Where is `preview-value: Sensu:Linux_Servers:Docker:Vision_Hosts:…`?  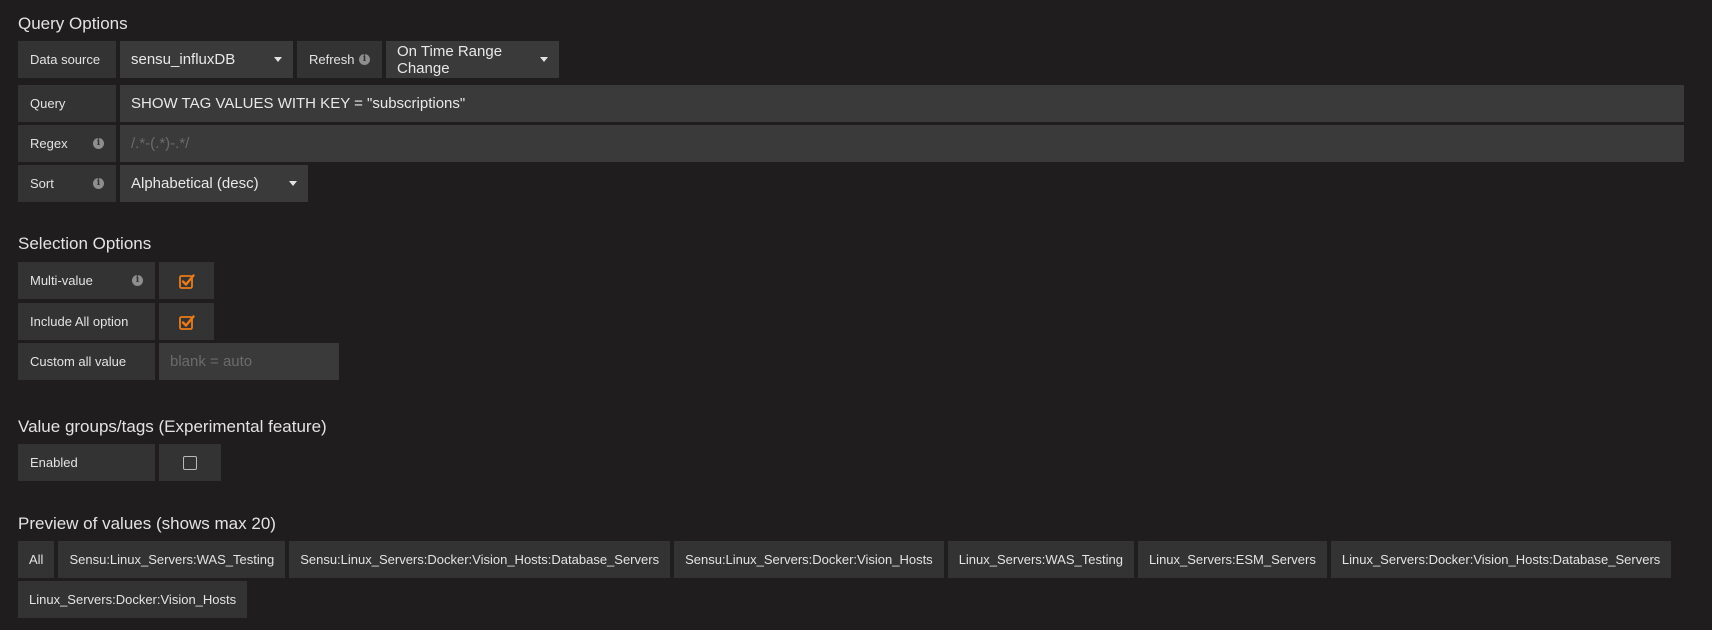
preview-value: Sensu:Linux_Servers:Docker:Vision_Hosts:… is located at coordinates (480, 559).